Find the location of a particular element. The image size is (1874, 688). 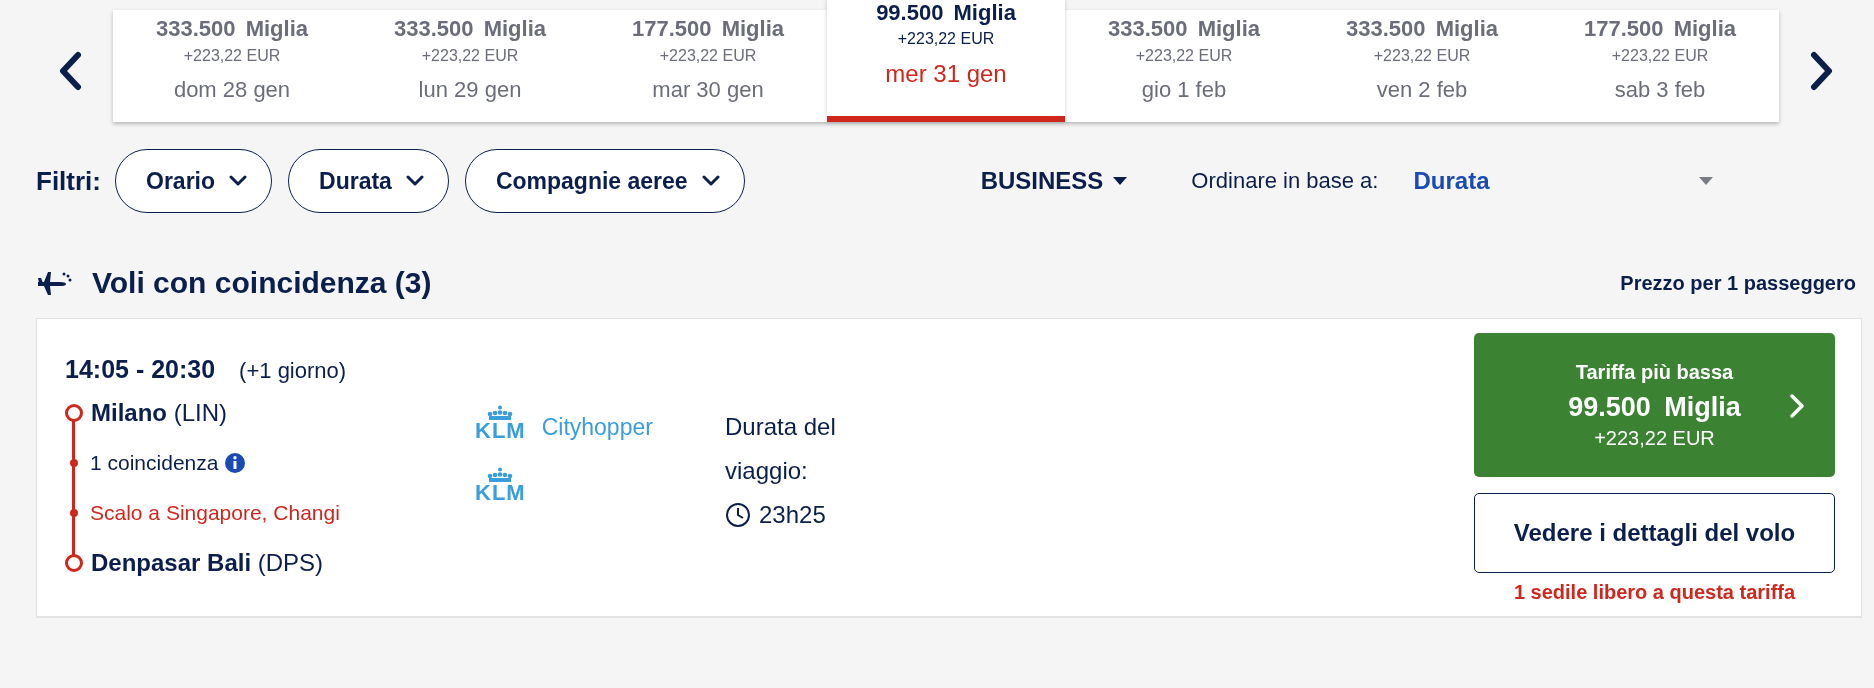

section-title: Voli con coincidenza (3) is located at coordinates (262, 283).